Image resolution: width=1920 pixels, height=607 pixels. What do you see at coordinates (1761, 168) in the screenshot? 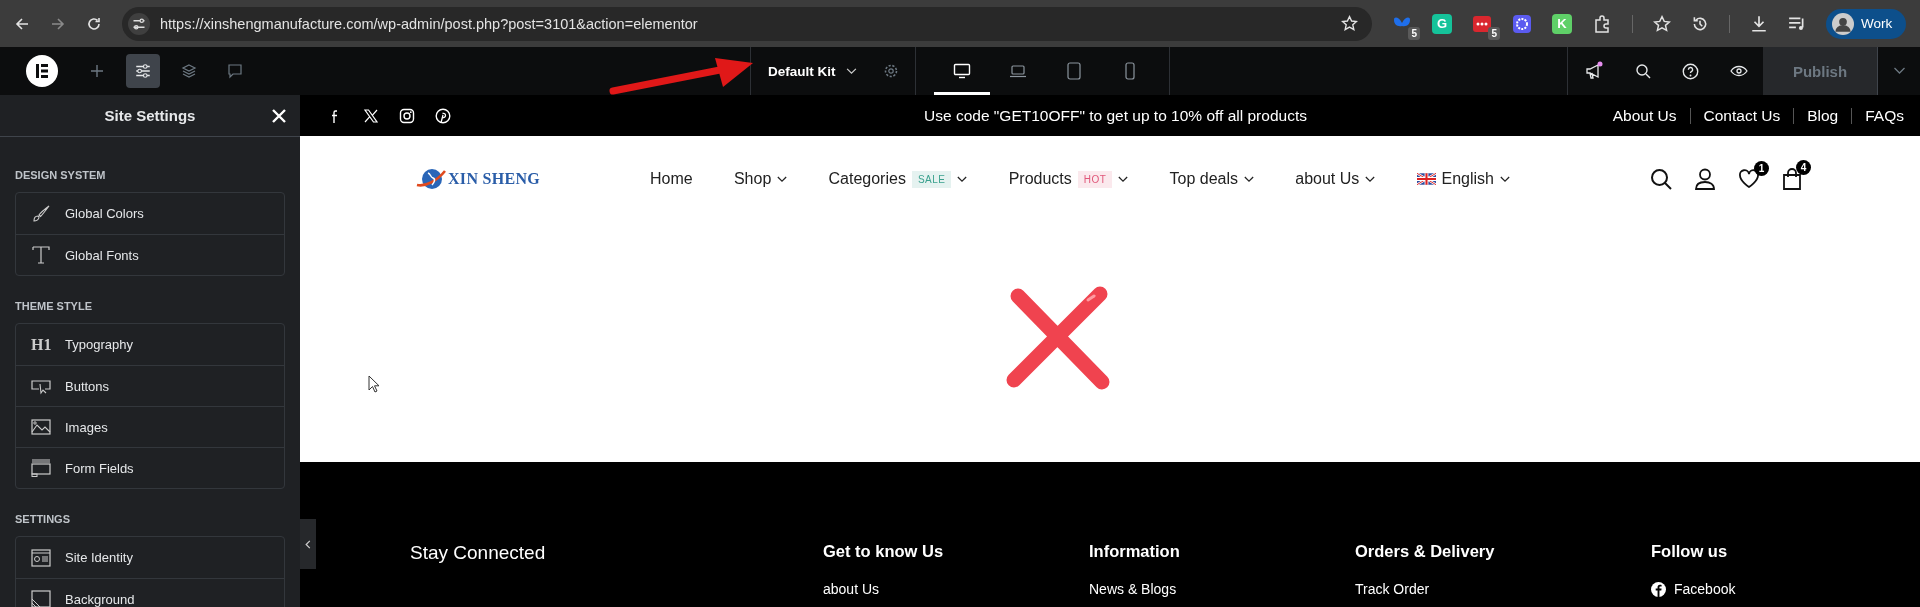
I see `wishlist-count-badge: 1` at bounding box center [1761, 168].